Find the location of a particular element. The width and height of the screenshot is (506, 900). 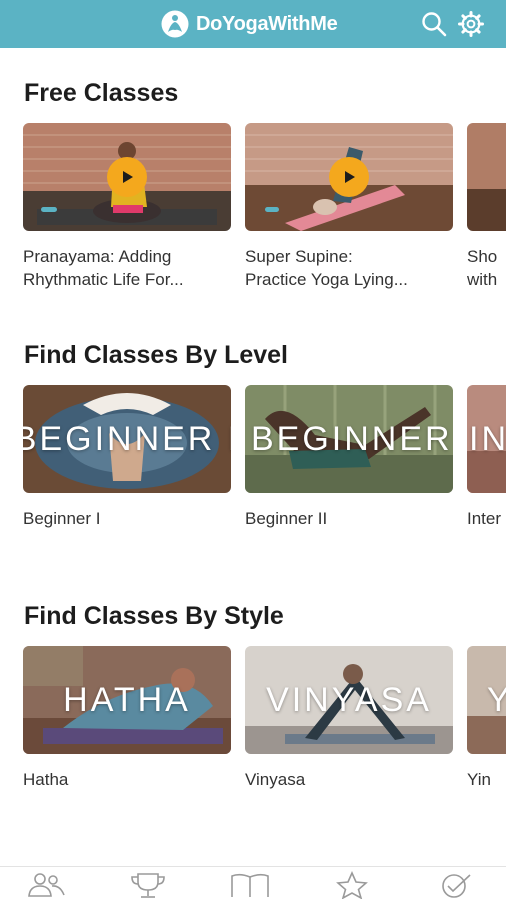

brand: DoYogaWithMe is located at coordinates (249, 24).